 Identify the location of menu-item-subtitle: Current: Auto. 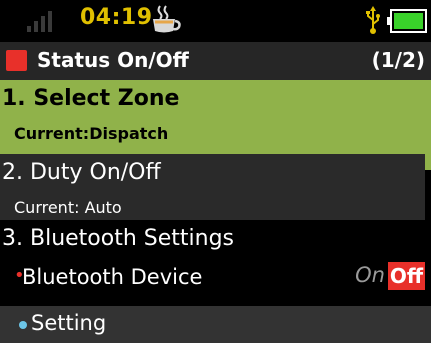
(68, 207).